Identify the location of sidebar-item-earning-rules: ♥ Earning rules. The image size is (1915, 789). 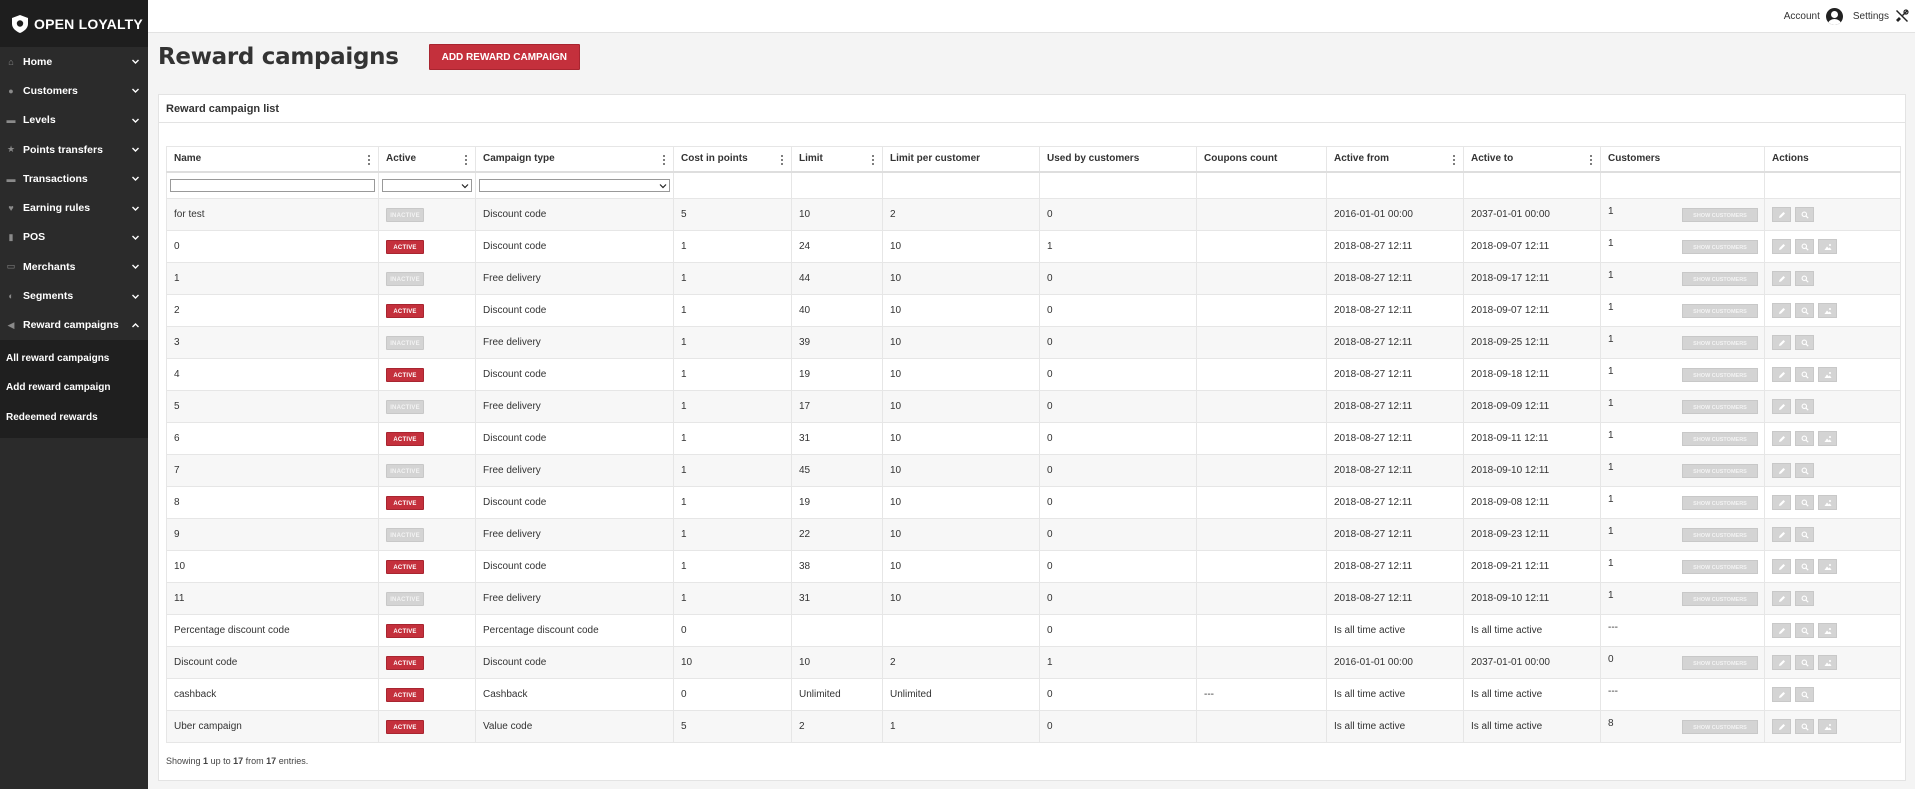
(74, 207).